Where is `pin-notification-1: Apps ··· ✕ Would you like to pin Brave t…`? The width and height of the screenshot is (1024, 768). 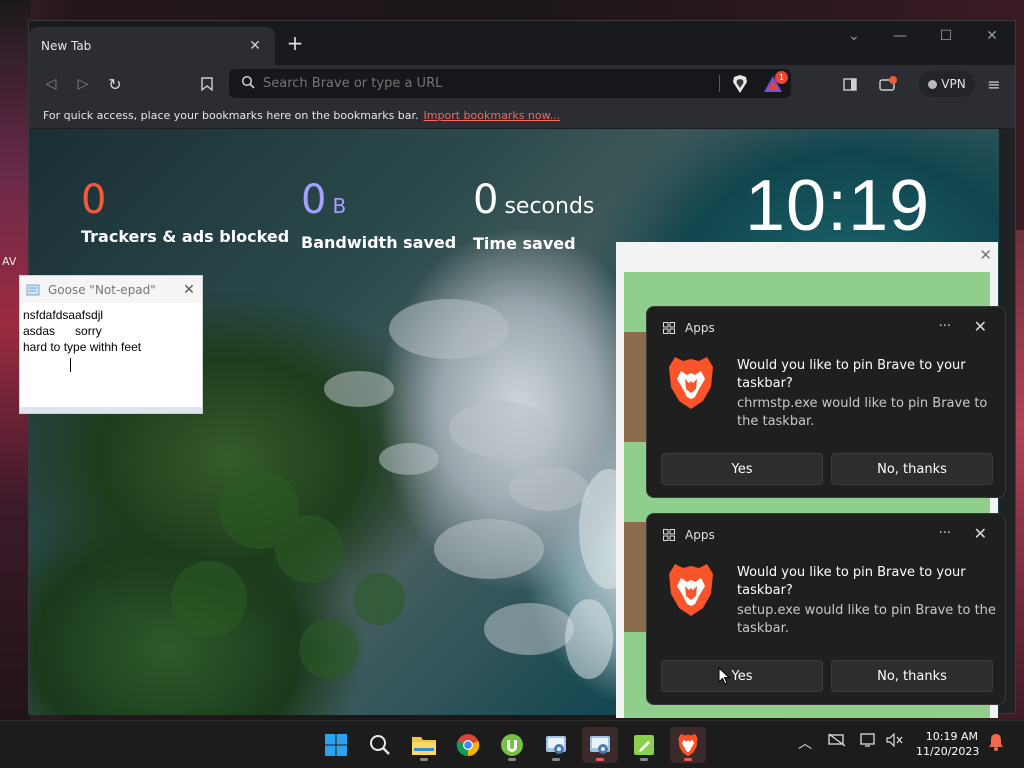
pin-notification-1: Apps ··· ✕ Would you like to pin Brave t… is located at coordinates (826, 402).